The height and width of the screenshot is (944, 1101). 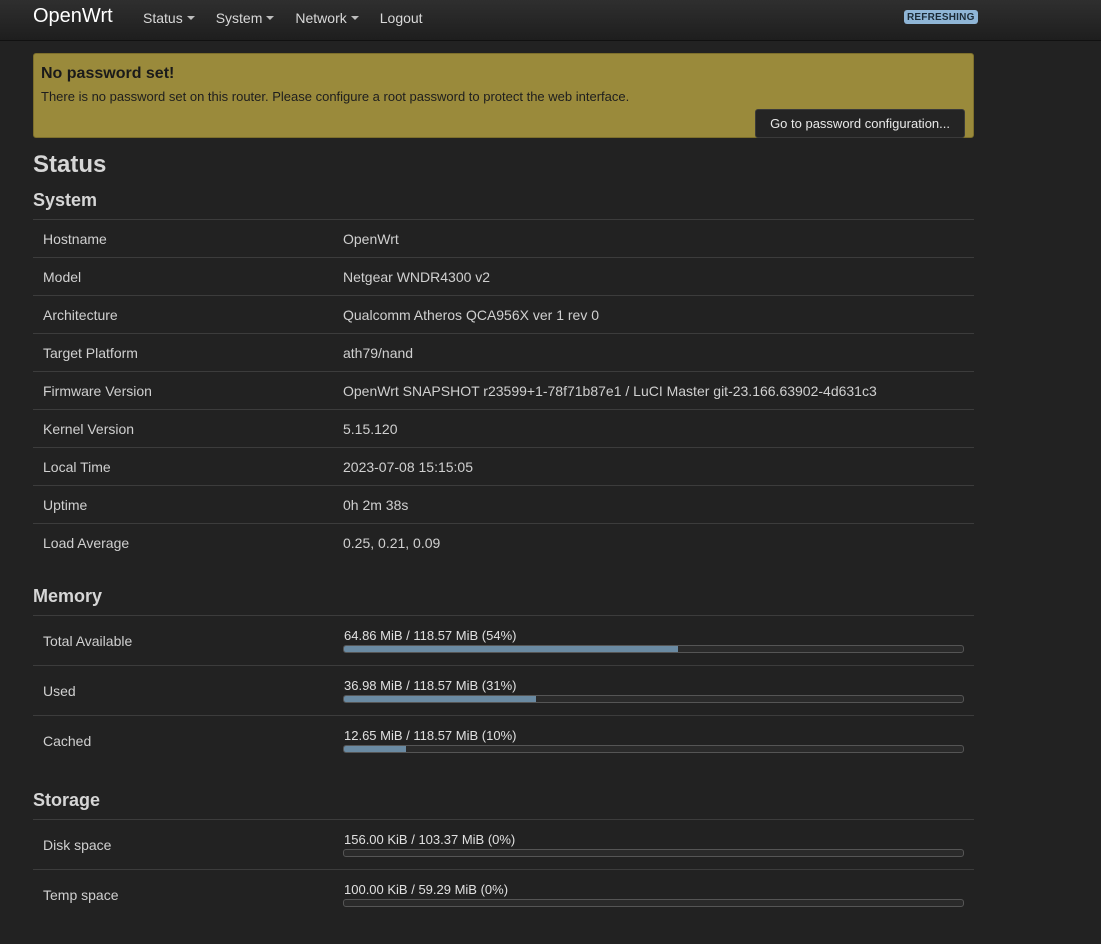 I want to click on row-value: 2023-07-08 15:15:05, so click(x=408, y=466).